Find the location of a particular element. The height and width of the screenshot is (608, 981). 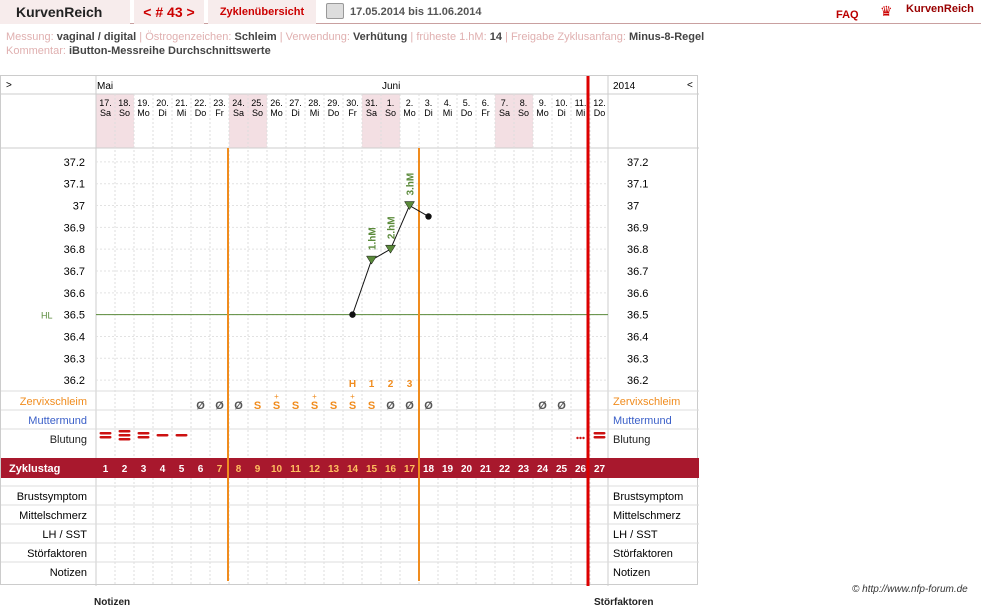

temp-tick-right: 36.8 is located at coordinates (637, 250).